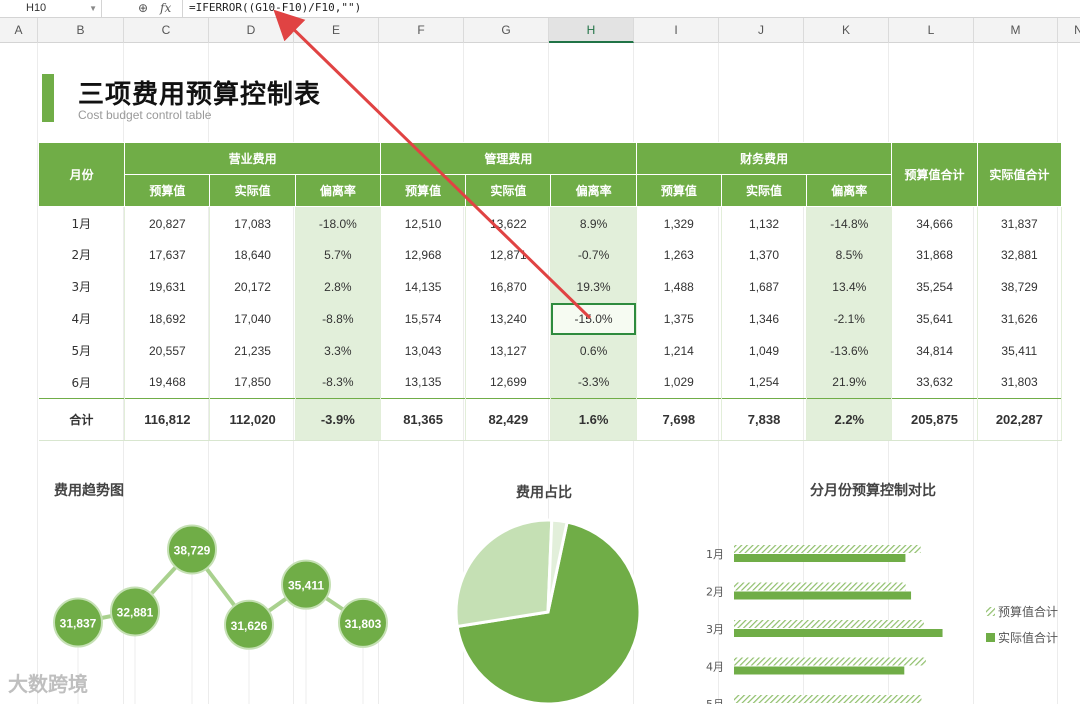 The width and height of the screenshot is (1080, 704). What do you see at coordinates (48, 684) in the screenshot?
I see `watermark: 大数跨境` at bounding box center [48, 684].